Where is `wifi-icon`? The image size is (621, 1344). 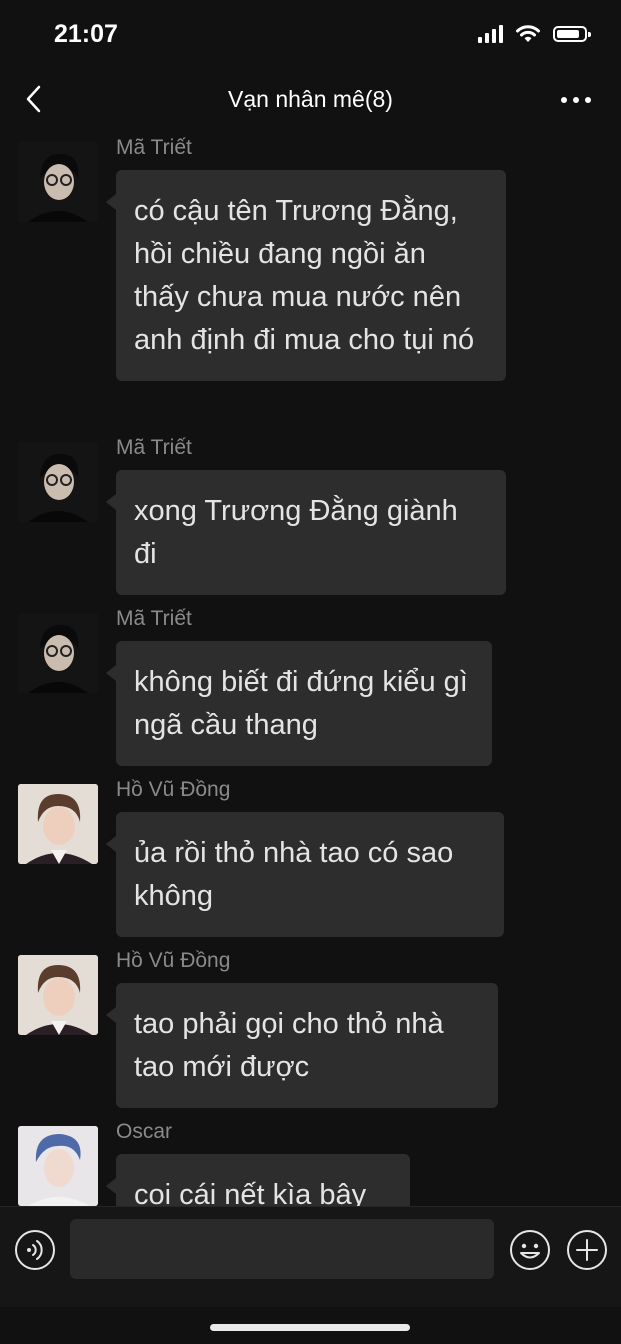
wifi-icon is located at coordinates (528, 33).